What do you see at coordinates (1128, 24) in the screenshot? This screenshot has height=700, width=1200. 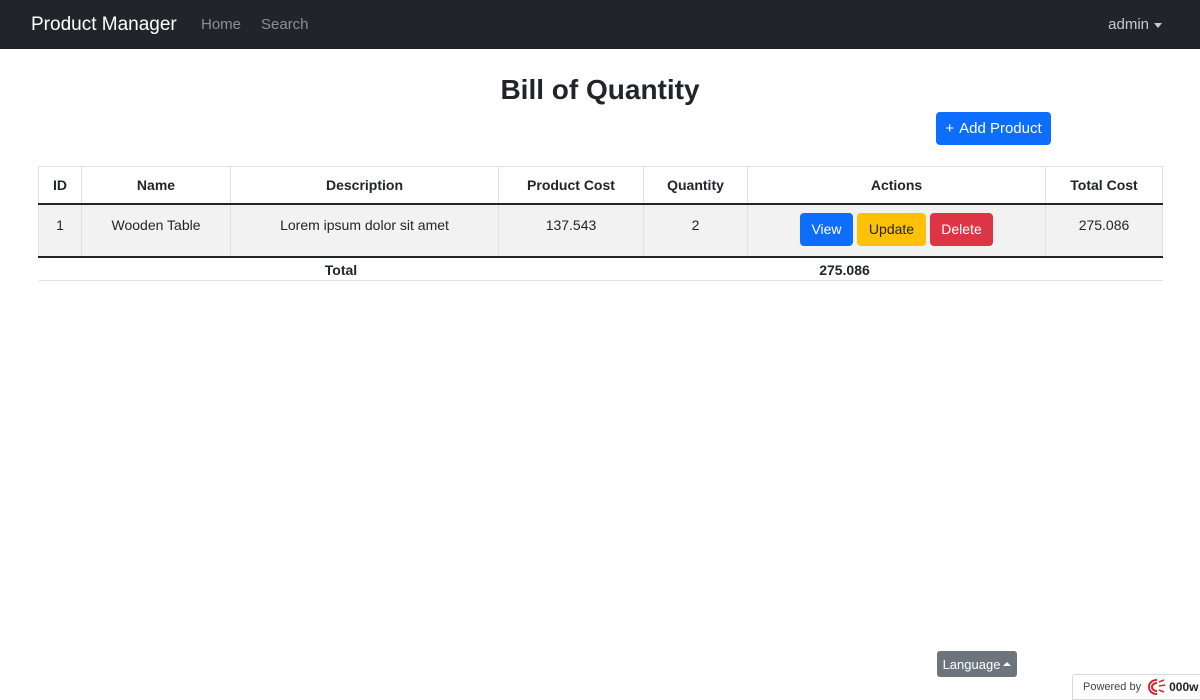 I see `user-name: admin` at bounding box center [1128, 24].